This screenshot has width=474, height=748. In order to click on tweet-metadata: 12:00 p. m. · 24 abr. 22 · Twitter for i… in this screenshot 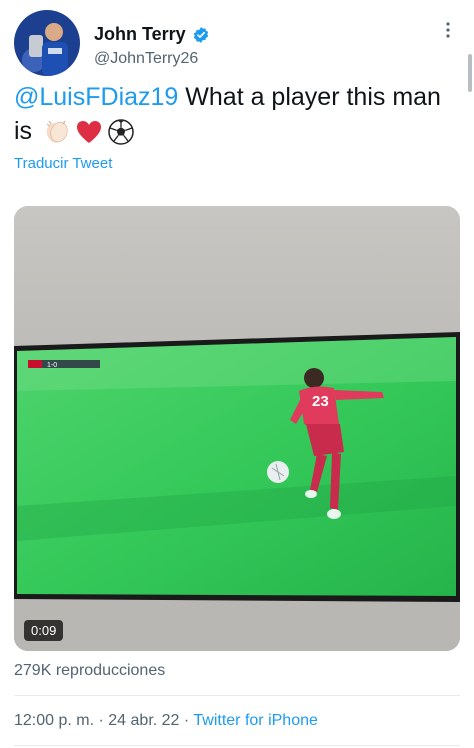, I will do `click(166, 721)`.